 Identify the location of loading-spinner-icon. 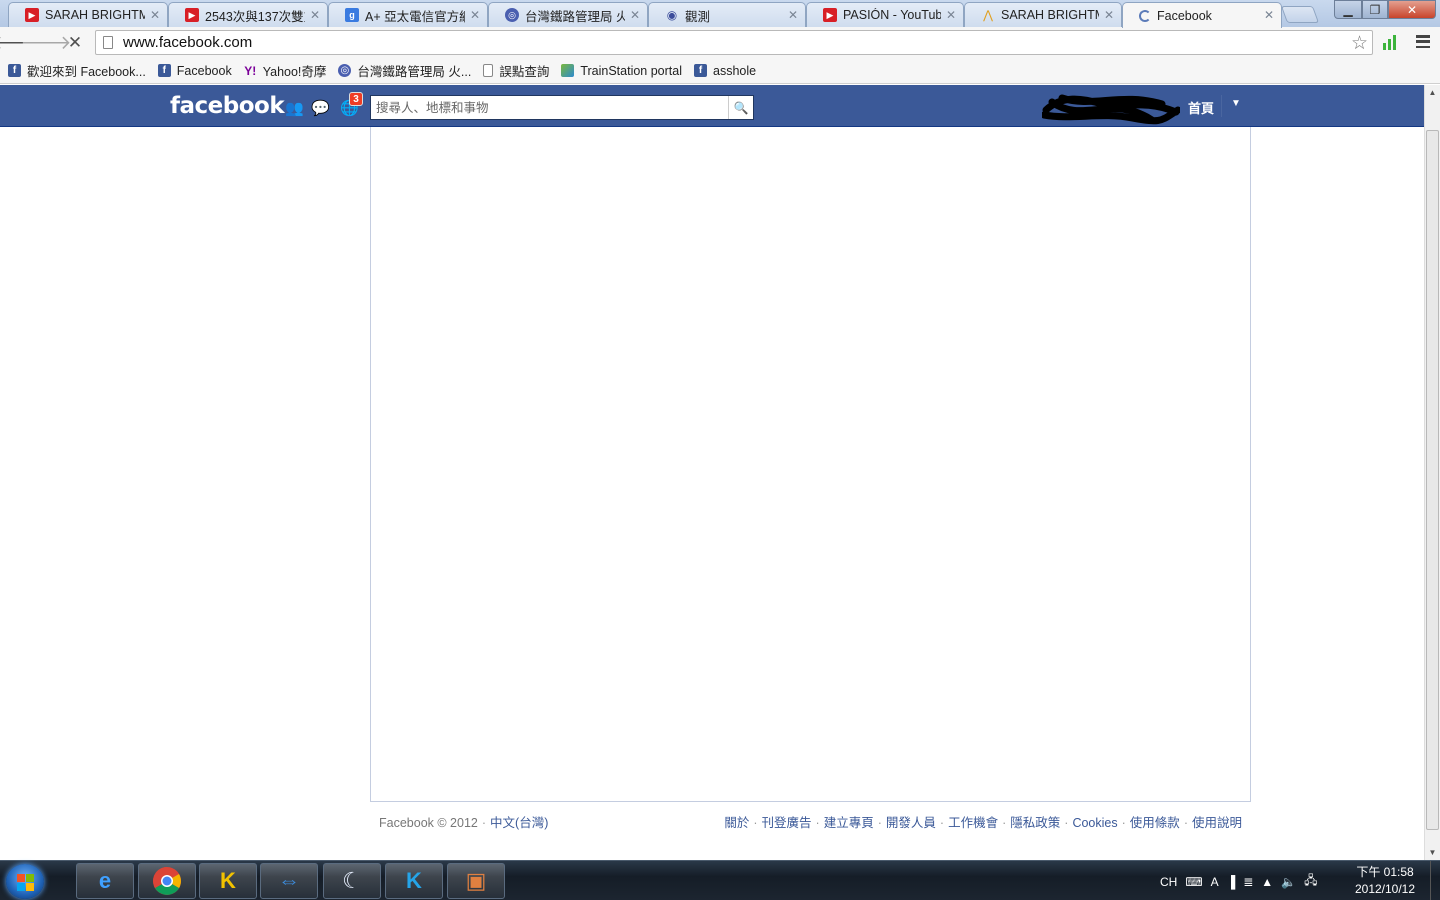
(1145, 15).